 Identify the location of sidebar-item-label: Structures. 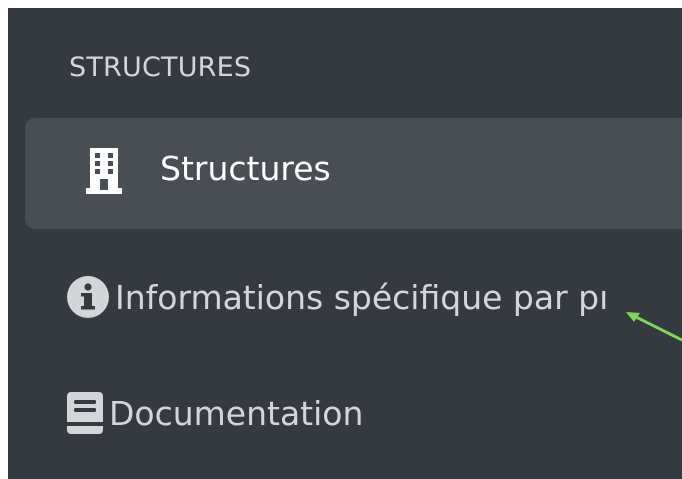
(245, 168).